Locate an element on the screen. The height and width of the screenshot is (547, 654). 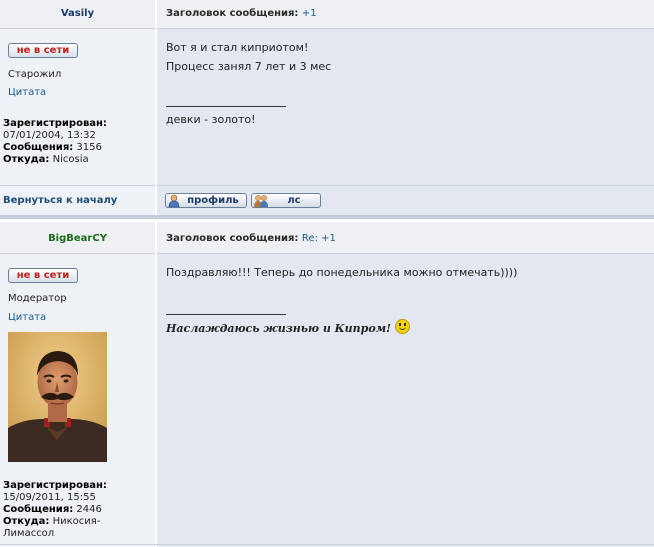
back-to-top-link: Вернуться к началу is located at coordinates (60, 200).